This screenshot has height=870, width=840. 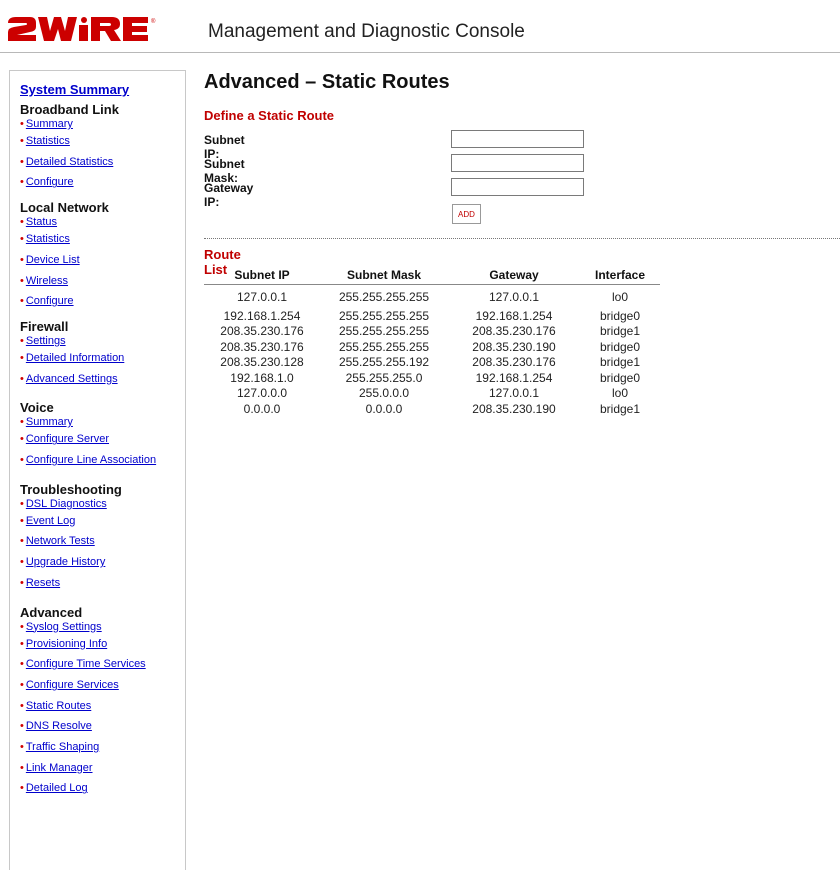 I want to click on nav-item: • Configure, so click(x=102, y=182).